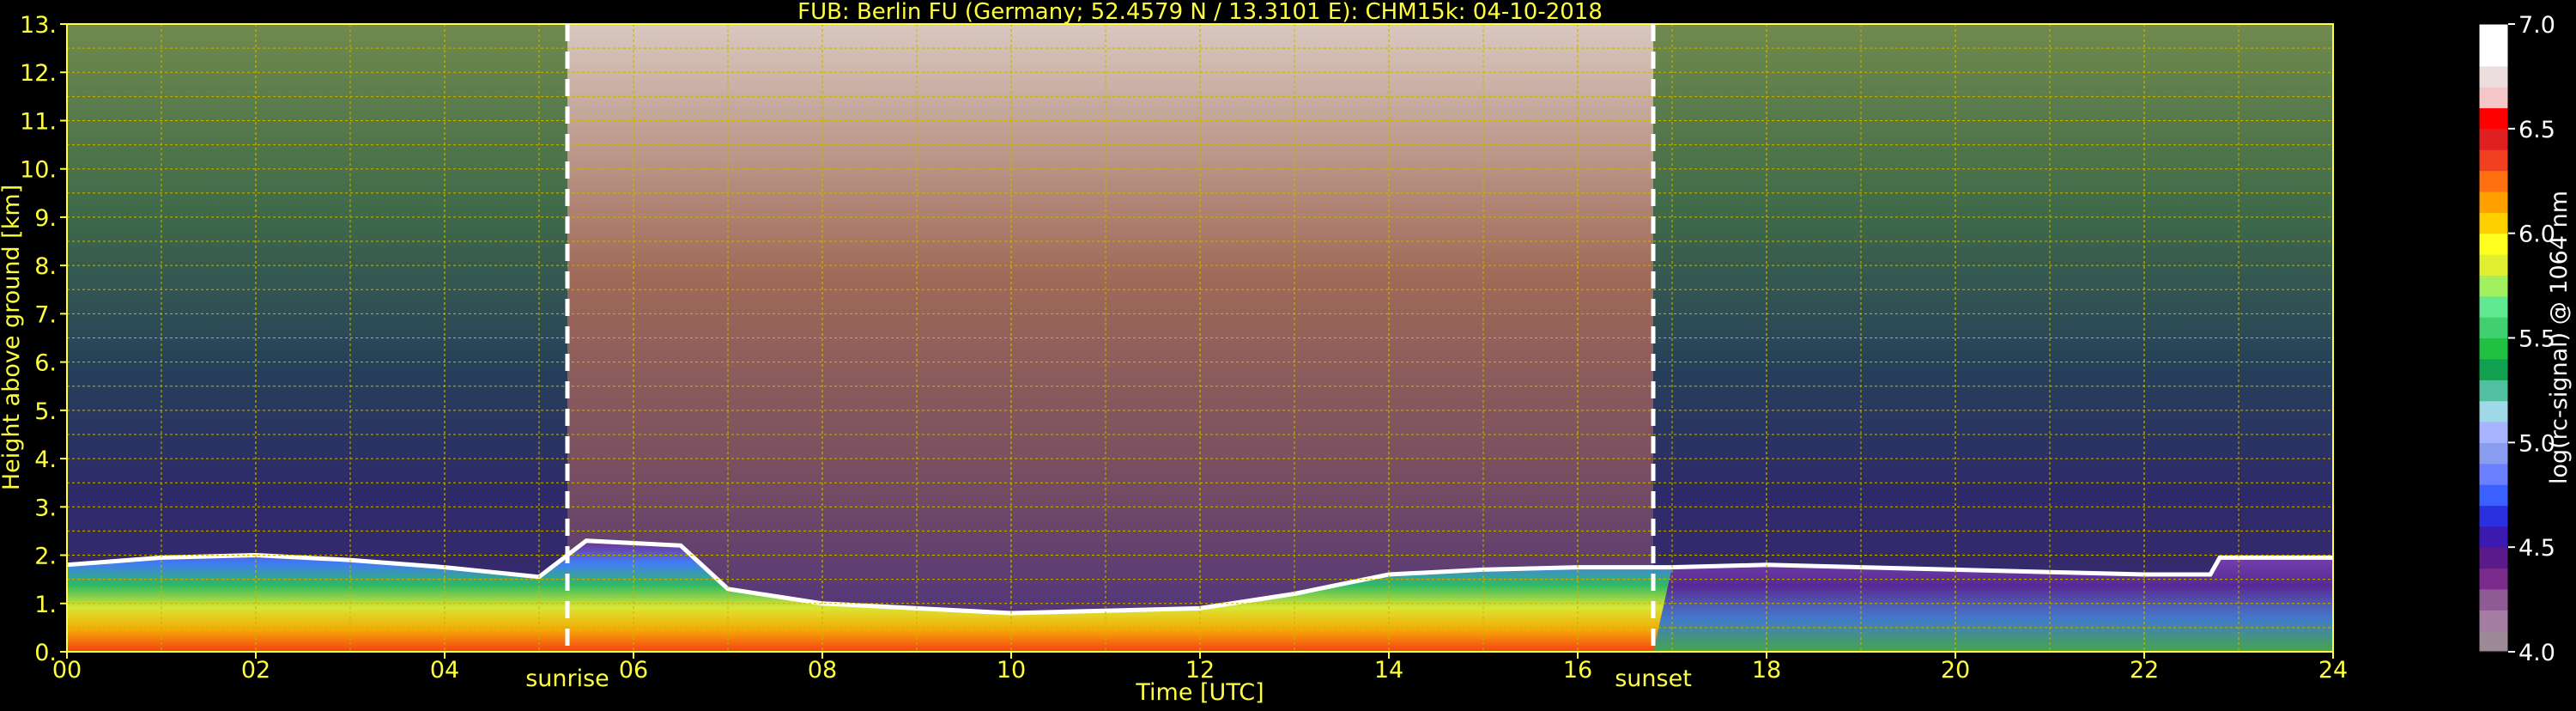 The image size is (2576, 711). I want to click on y-tick-label: 12., so click(38, 73).